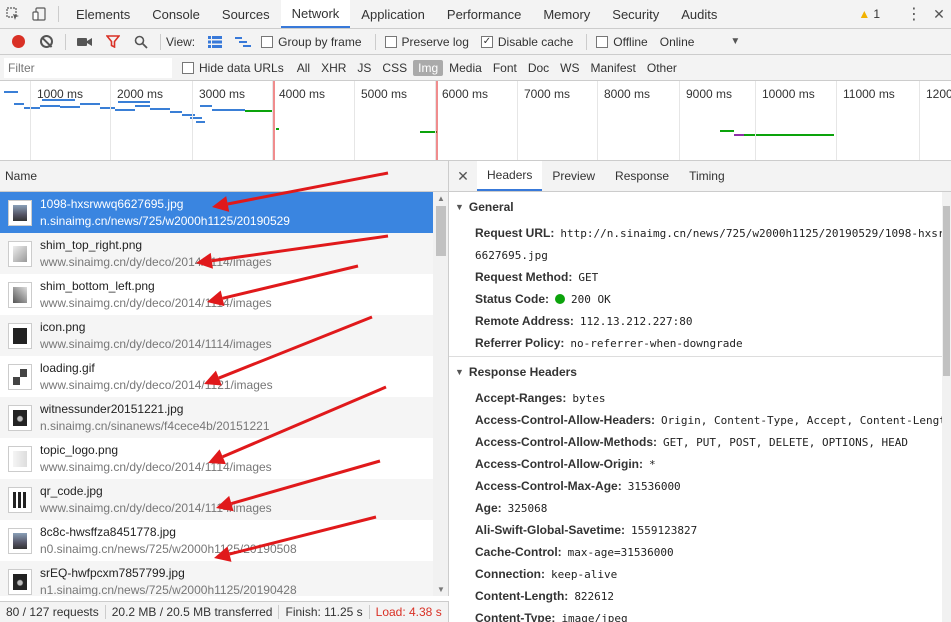 The width and height of the screenshot is (951, 622). I want to click on response-headers-section-header: ▼ Response Headers, so click(698, 372).